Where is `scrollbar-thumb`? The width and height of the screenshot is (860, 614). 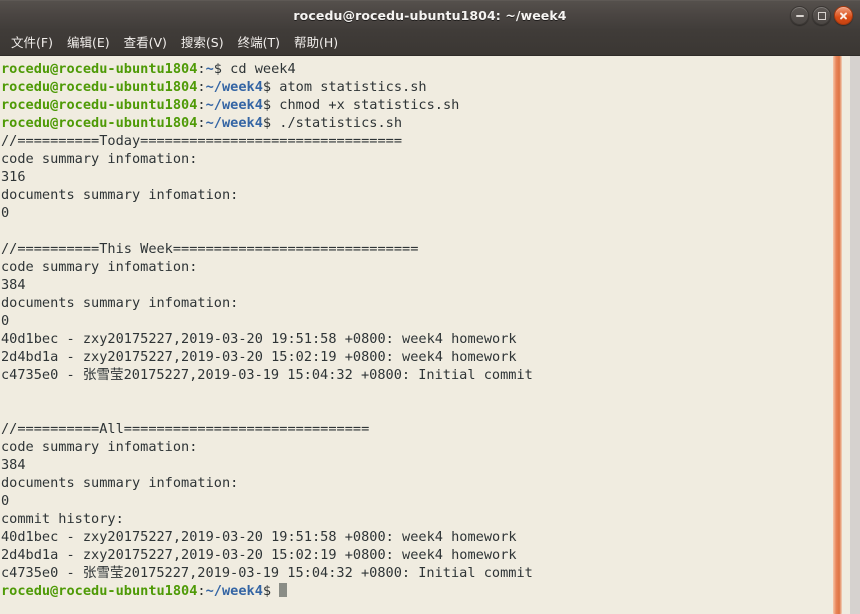 scrollbar-thumb is located at coordinates (837, 335).